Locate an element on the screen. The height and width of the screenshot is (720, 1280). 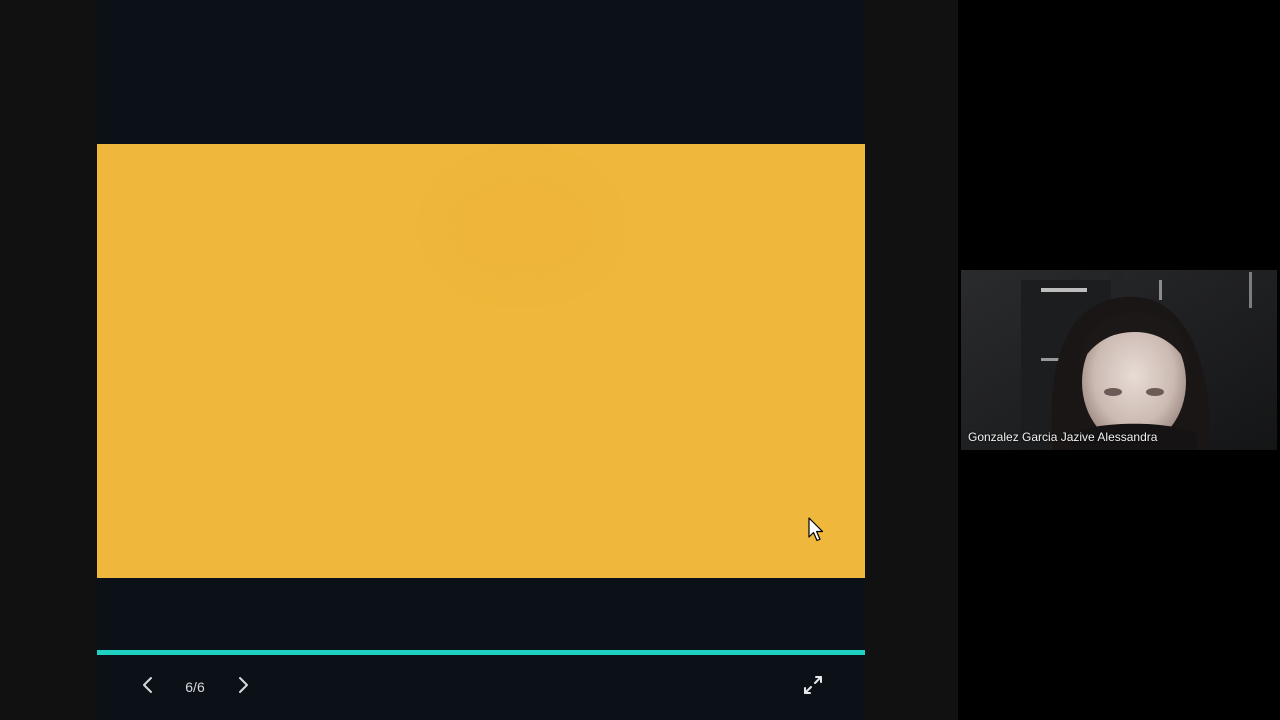
slide-progress-fill is located at coordinates (481, 652).